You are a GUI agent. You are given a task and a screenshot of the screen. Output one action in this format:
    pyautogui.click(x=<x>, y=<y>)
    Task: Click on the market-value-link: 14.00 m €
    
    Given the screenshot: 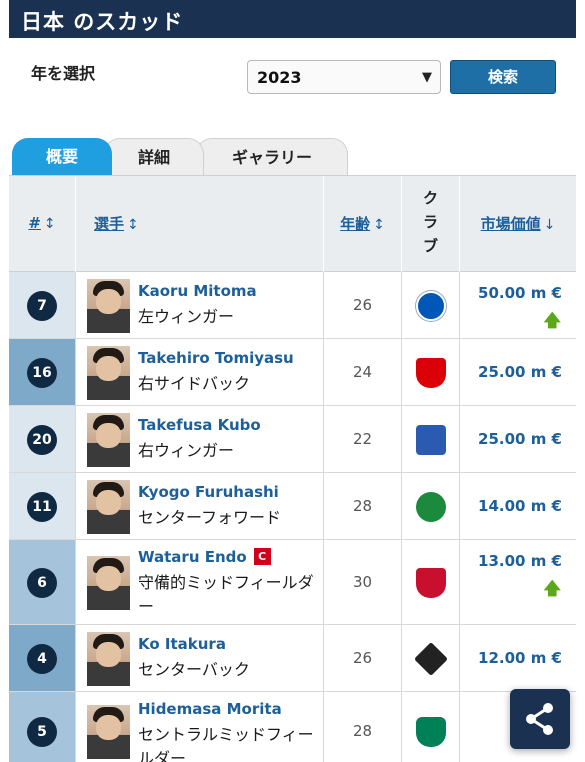 What is the action you would take?
    pyautogui.click(x=520, y=506)
    